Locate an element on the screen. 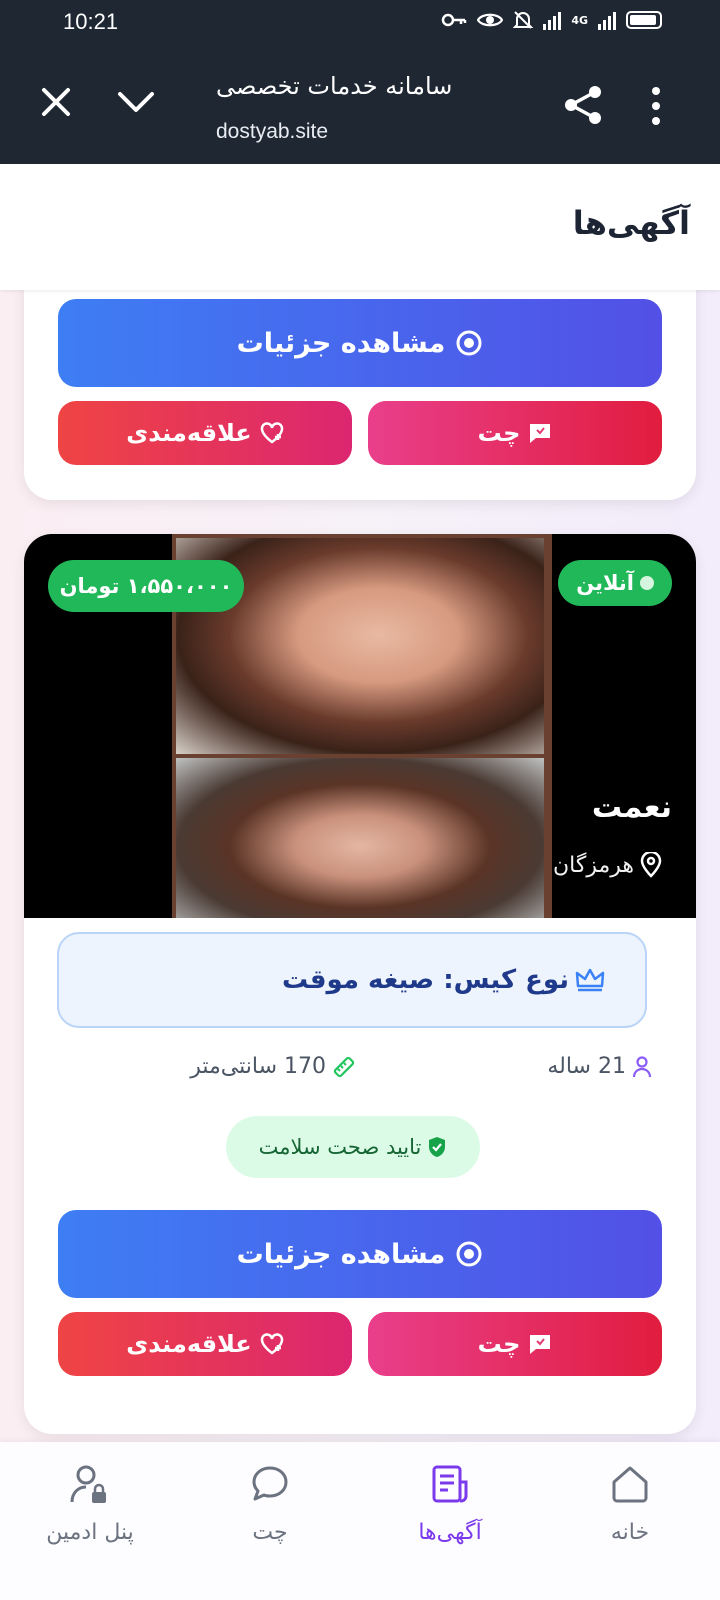  age-stat: 21 ساله is located at coordinates (599, 1066).